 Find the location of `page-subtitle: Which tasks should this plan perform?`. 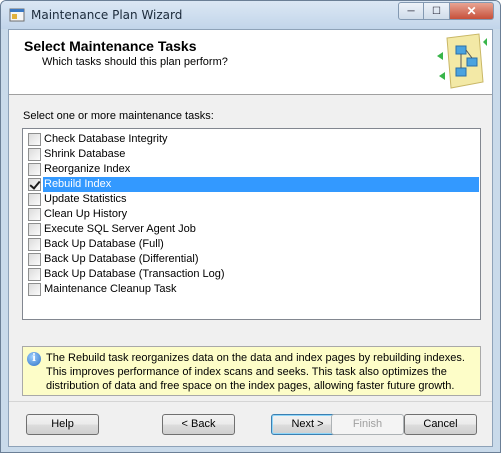

page-subtitle: Which tasks should this plan perform? is located at coordinates (135, 62).